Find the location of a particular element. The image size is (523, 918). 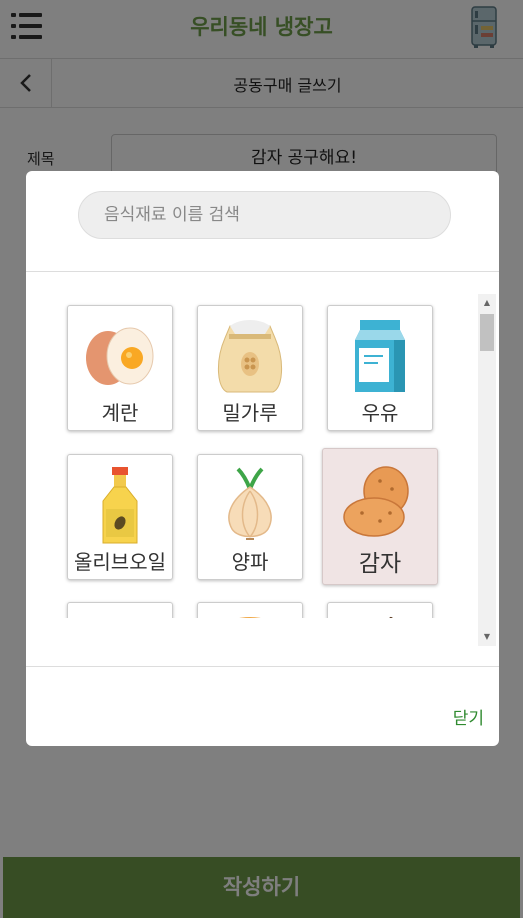

scroll-down-arrow-icon: ▼ is located at coordinates (487, 637).